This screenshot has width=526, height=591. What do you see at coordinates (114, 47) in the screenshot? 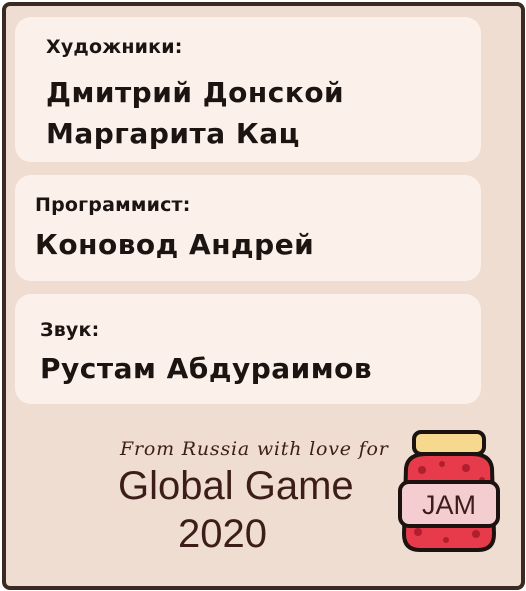
I see `artists-label: Художники:` at bounding box center [114, 47].